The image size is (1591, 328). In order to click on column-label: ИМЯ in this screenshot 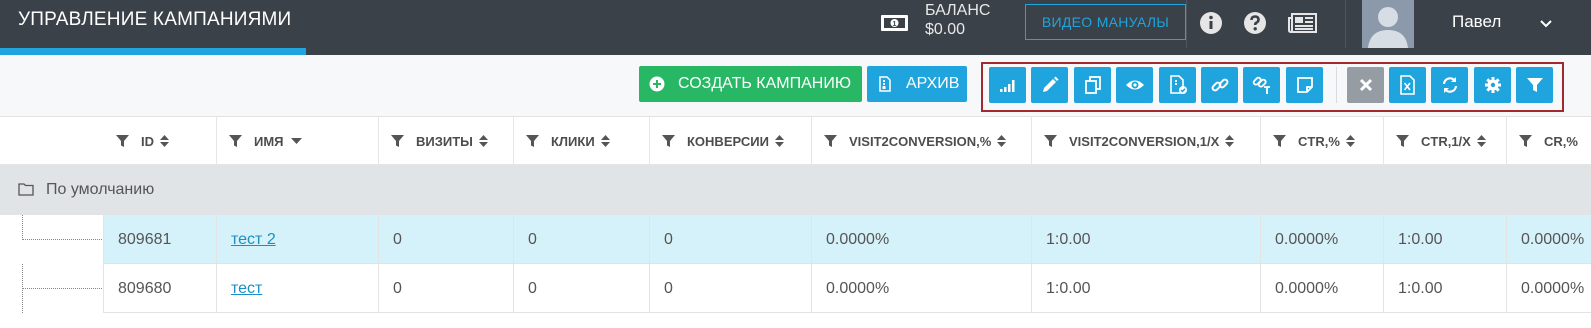, I will do `click(269, 141)`.